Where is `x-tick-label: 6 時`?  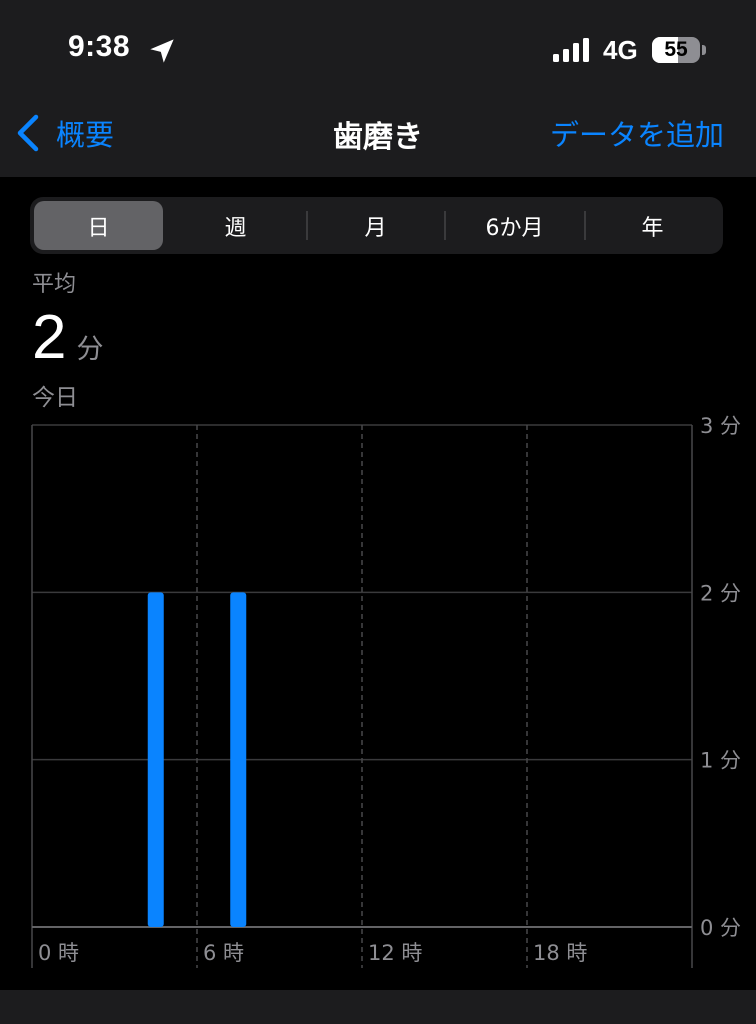 x-tick-label: 6 時 is located at coordinates (223, 953).